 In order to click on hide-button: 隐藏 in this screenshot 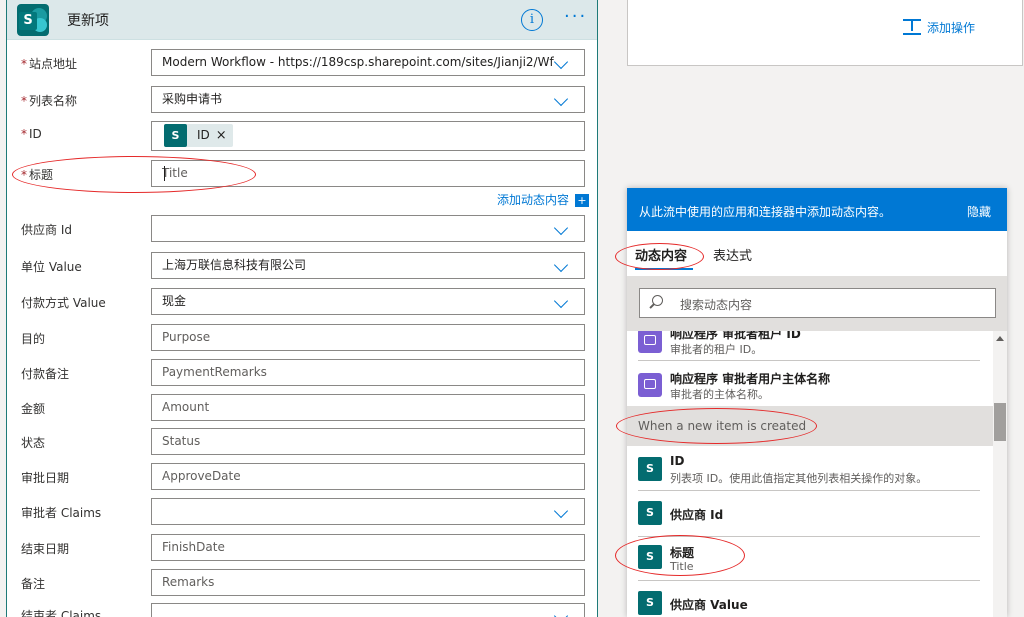, I will do `click(979, 211)`.